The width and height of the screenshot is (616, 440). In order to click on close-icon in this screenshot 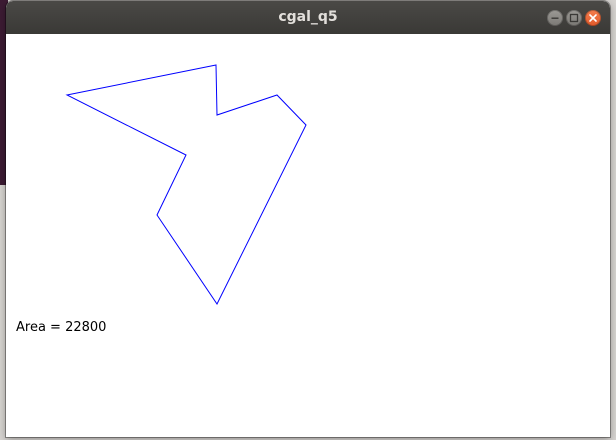, I will do `click(593, 18)`.